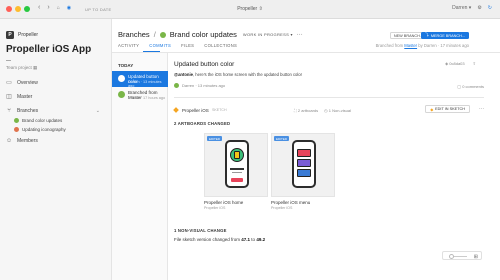 The height and width of the screenshot is (280, 500). I want to click on artboard-name: Propeller iOS menu, so click(291, 202).